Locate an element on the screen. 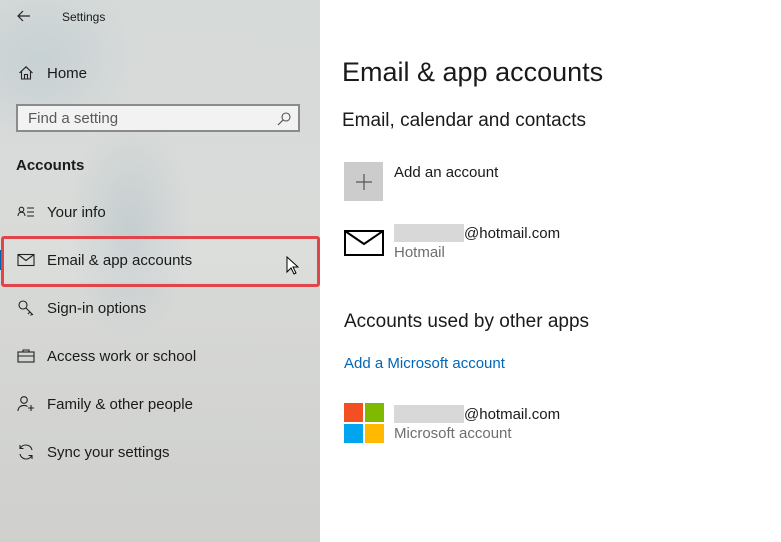  back-button is located at coordinates (24, 16).